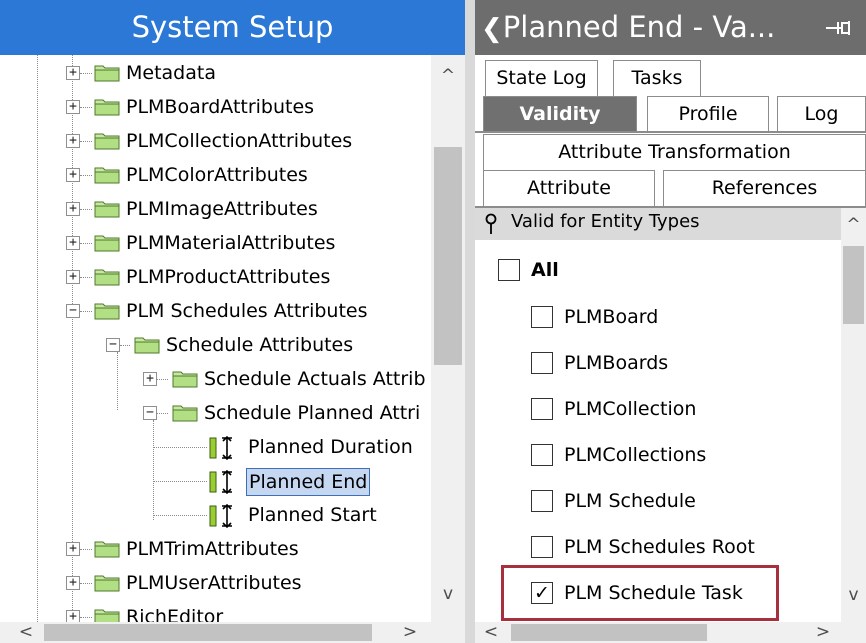 The image size is (866, 643). I want to click on tree-node: + PLMProductAttributes, so click(215, 278).